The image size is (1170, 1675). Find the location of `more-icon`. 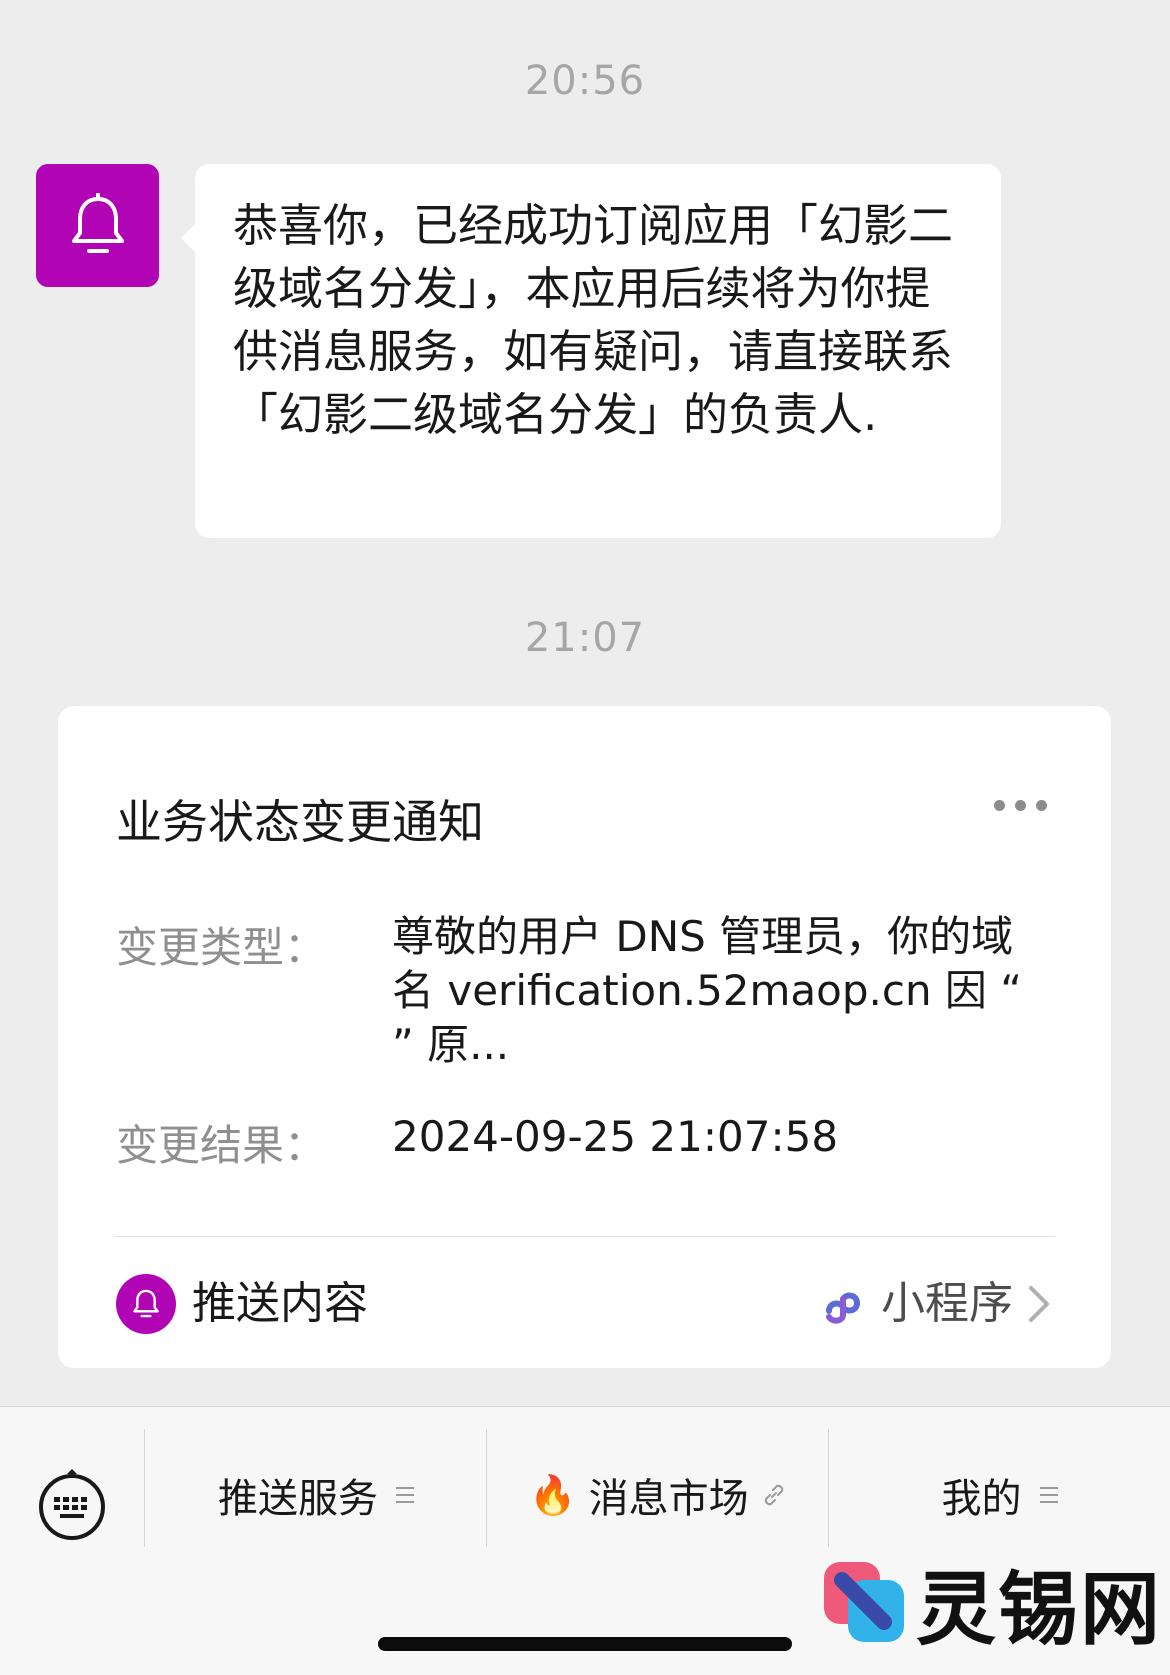

more-icon is located at coordinates (1020, 805).